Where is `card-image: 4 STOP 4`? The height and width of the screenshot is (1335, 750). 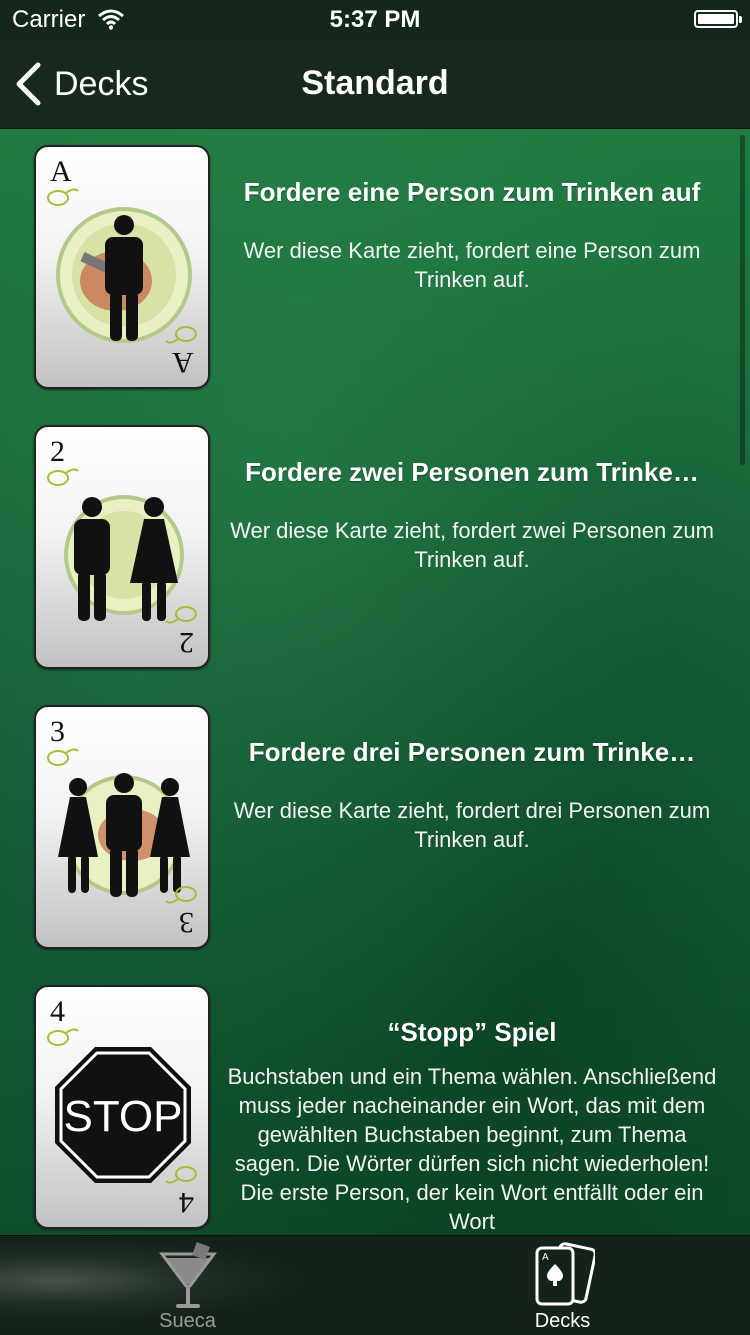 card-image: 4 STOP 4 is located at coordinates (122, 1107).